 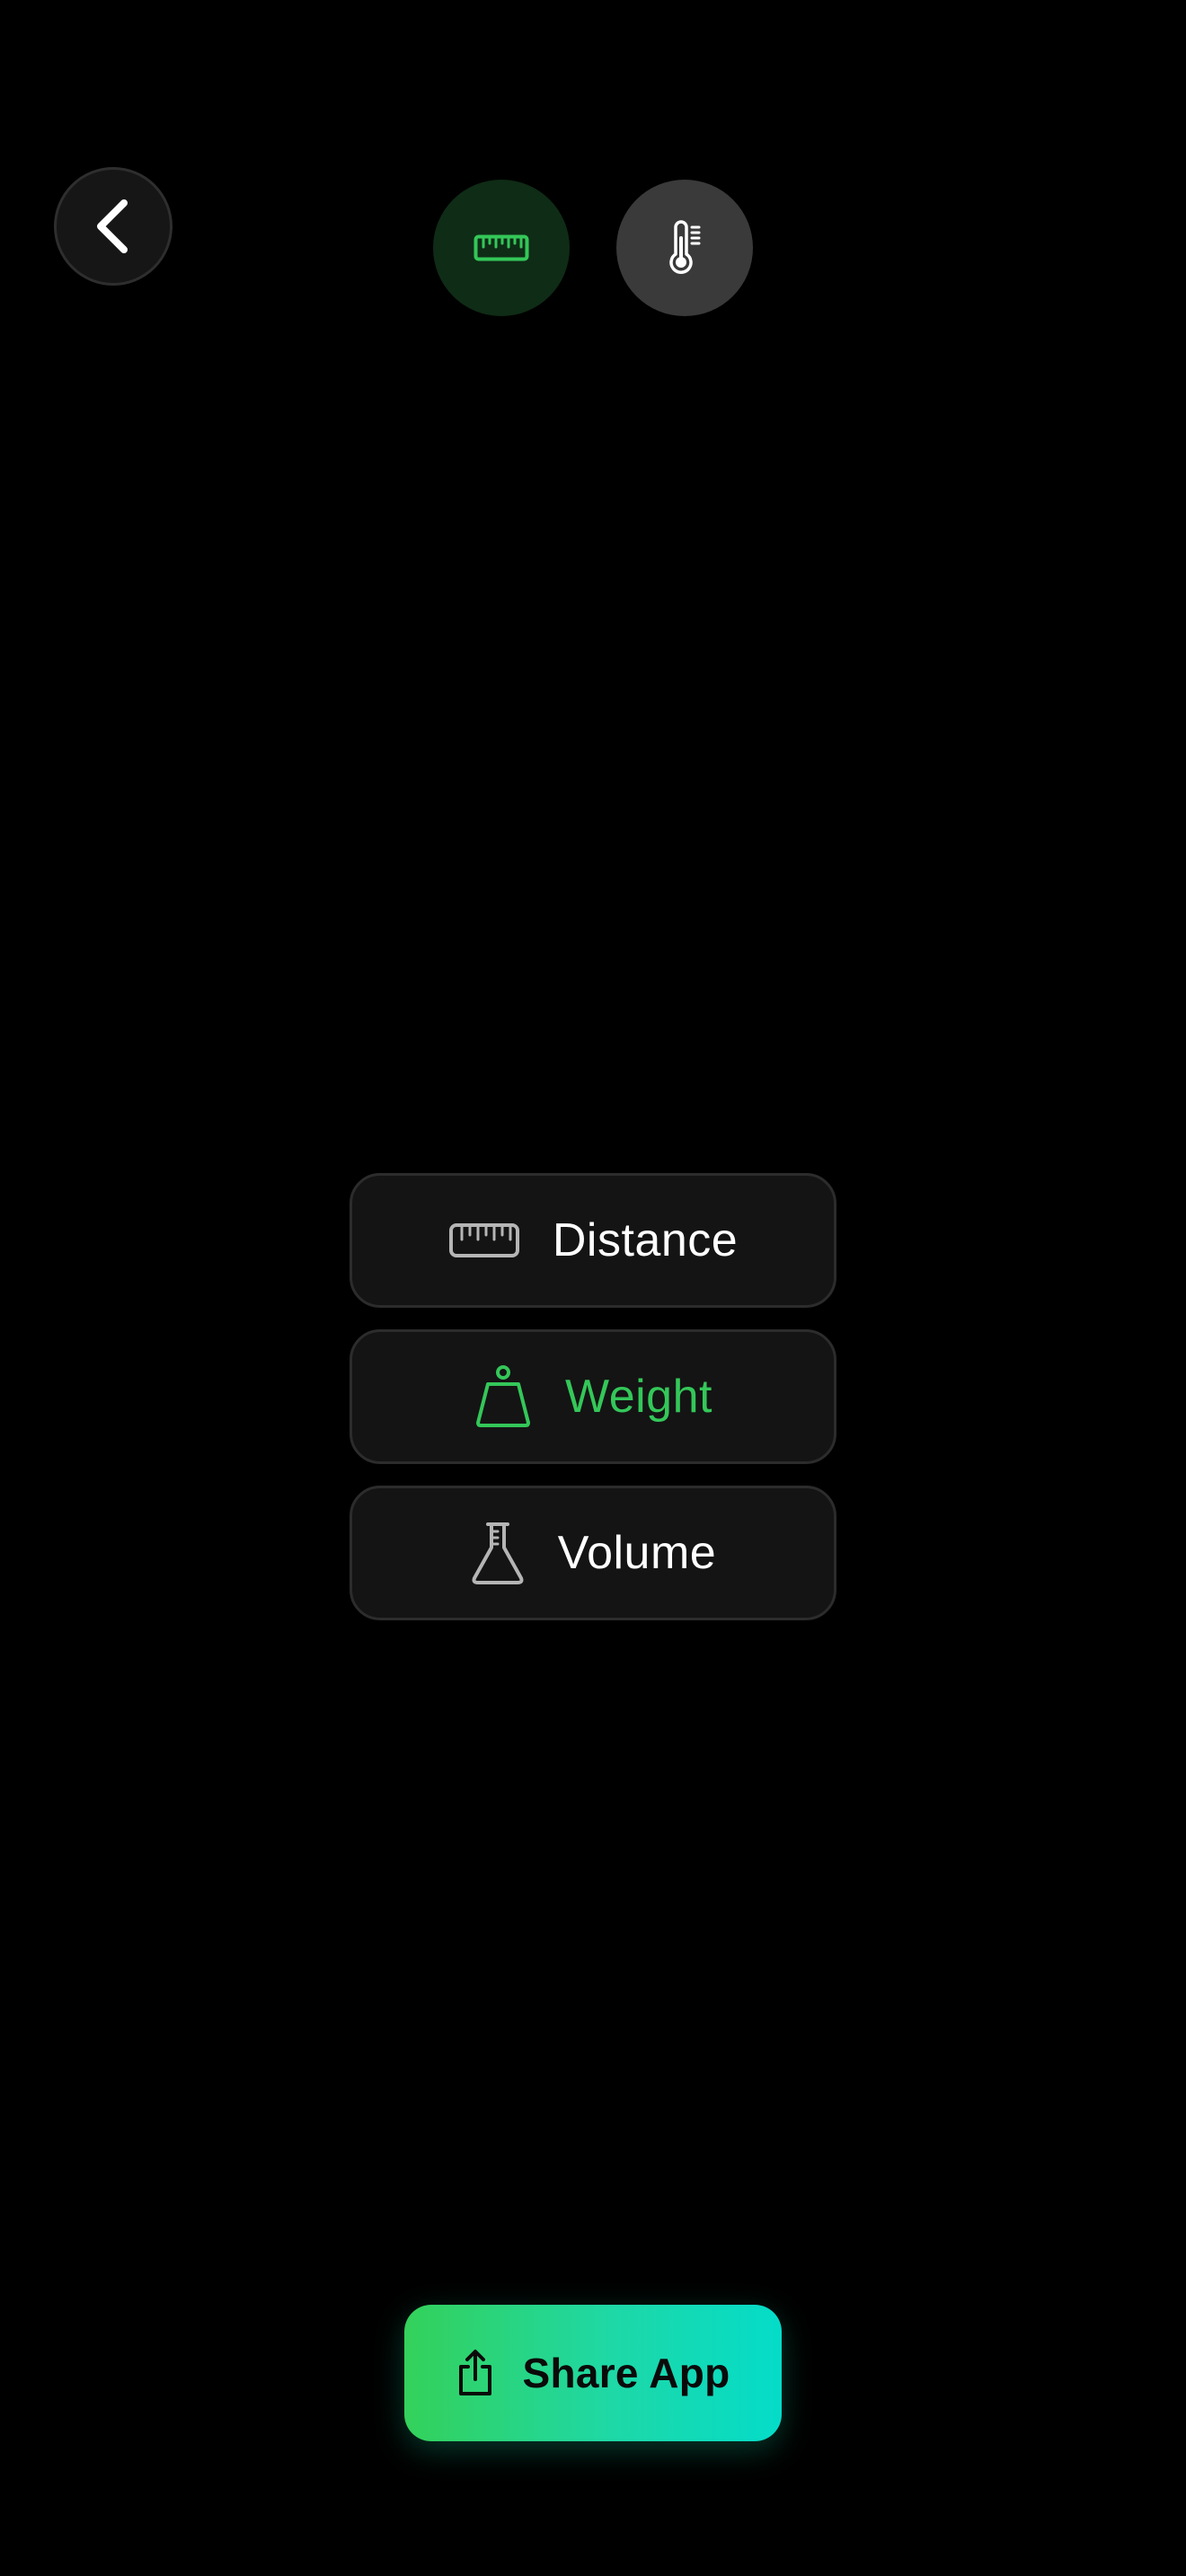 I want to click on thermometer-icon, so click(x=685, y=247).